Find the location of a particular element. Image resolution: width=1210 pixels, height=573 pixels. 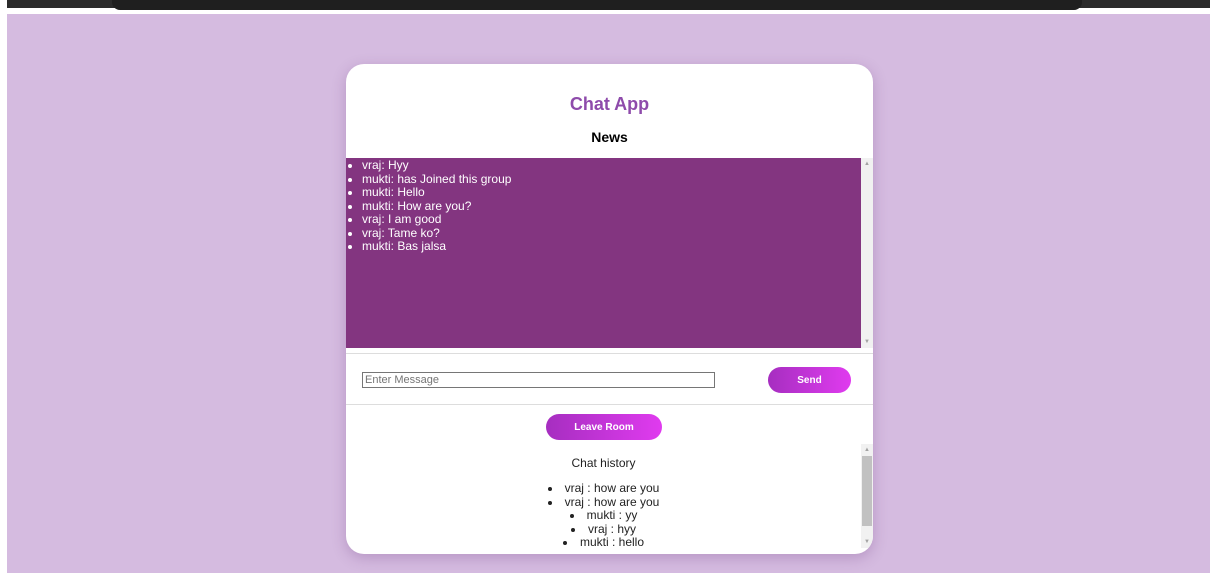

message-item: vraj: Tame ko? is located at coordinates (611, 233).